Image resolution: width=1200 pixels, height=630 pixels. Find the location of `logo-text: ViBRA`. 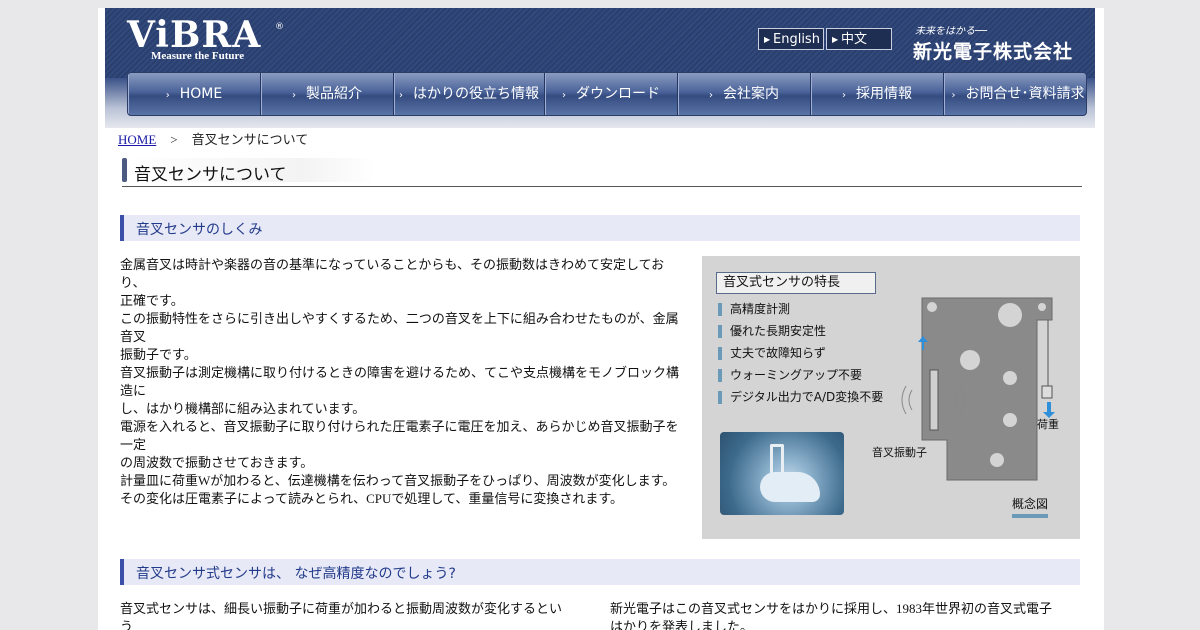

logo-text: ViBRA is located at coordinates (194, 35).